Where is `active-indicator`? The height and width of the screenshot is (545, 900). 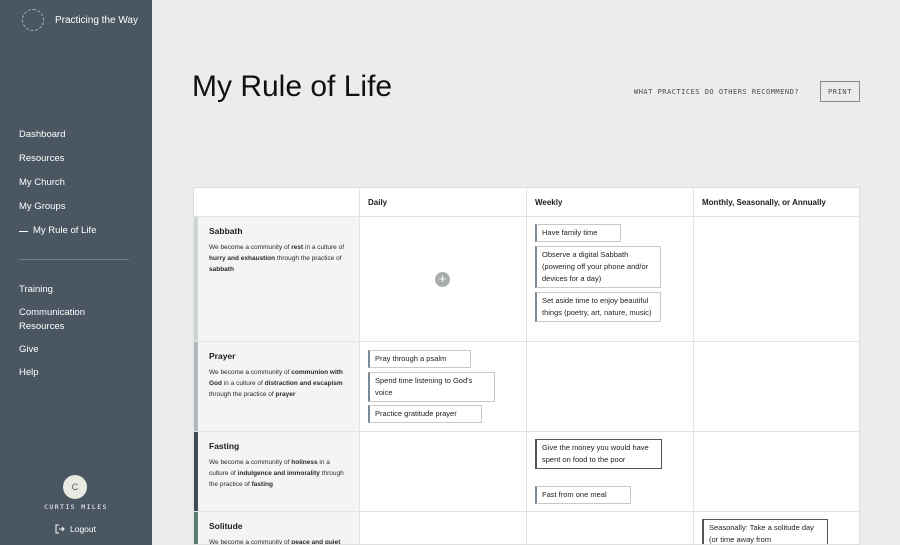 active-indicator is located at coordinates (23, 231).